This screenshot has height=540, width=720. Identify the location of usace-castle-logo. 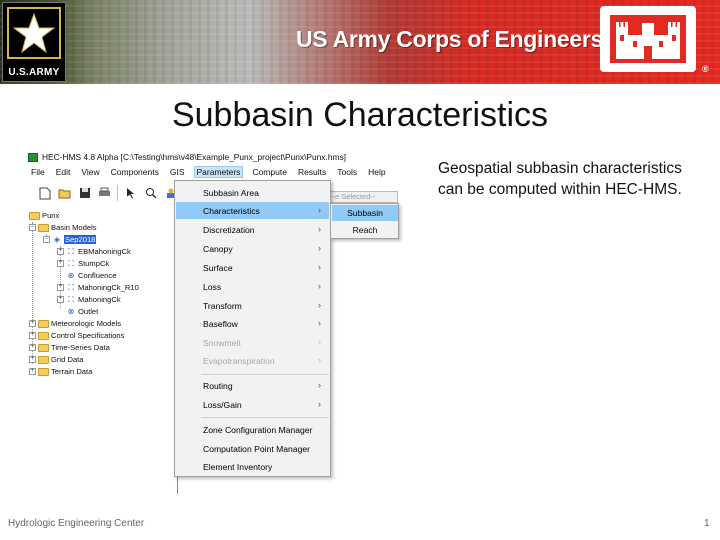
(648, 39).